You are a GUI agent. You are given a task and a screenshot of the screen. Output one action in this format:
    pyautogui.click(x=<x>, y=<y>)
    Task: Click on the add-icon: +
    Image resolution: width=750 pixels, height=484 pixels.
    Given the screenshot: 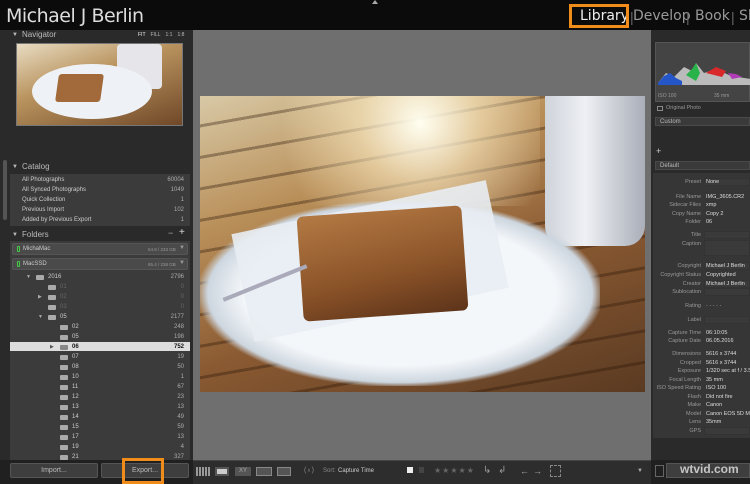 What is the action you would take?
    pyautogui.click(x=658, y=151)
    